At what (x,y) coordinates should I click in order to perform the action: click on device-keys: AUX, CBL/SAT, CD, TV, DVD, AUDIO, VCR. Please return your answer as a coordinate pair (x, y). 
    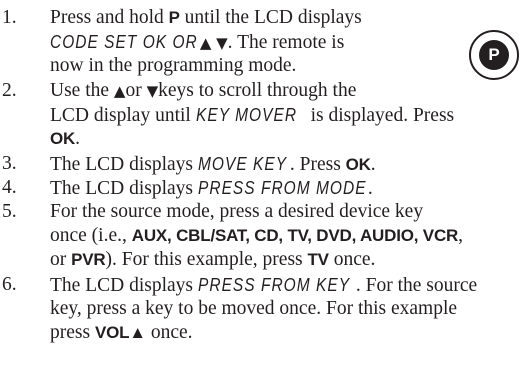
    Looking at the image, I should click on (295, 236).